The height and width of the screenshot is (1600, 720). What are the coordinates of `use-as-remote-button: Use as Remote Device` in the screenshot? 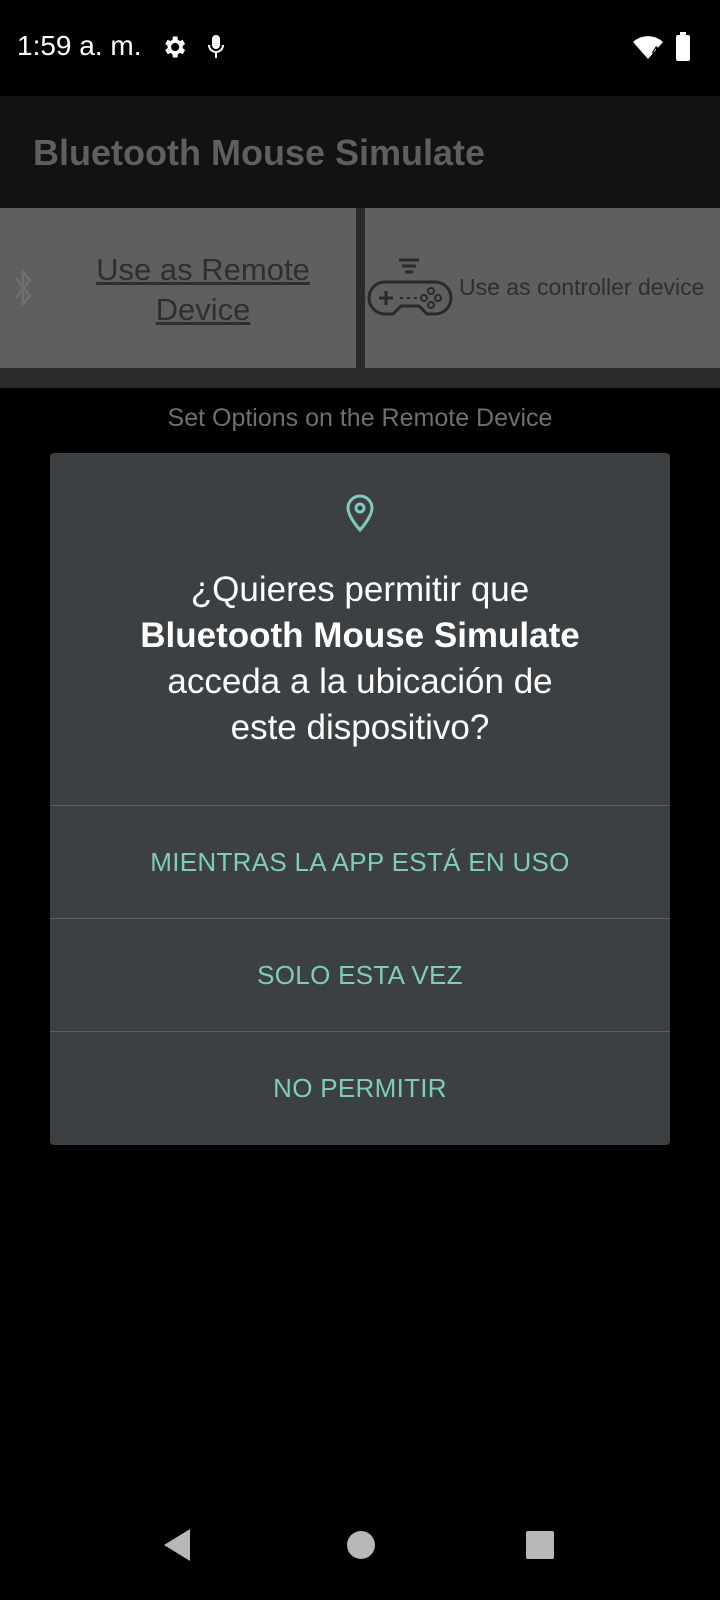 It's located at (178, 288).